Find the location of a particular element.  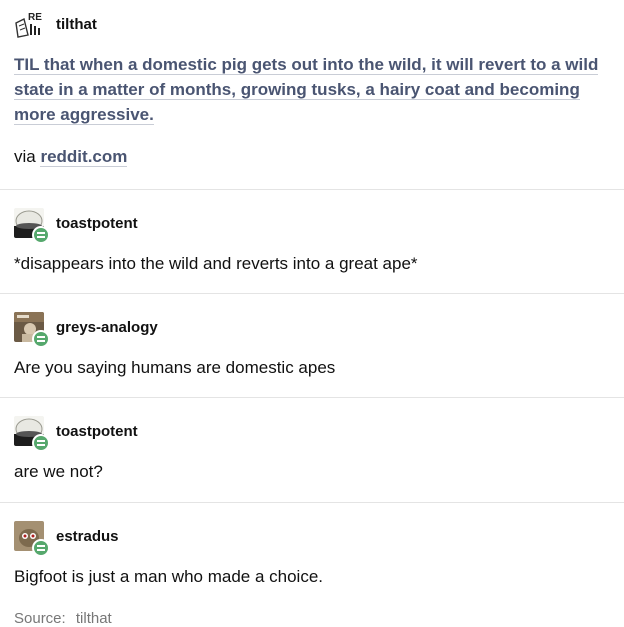

reply-header: estradus is located at coordinates (66, 539).